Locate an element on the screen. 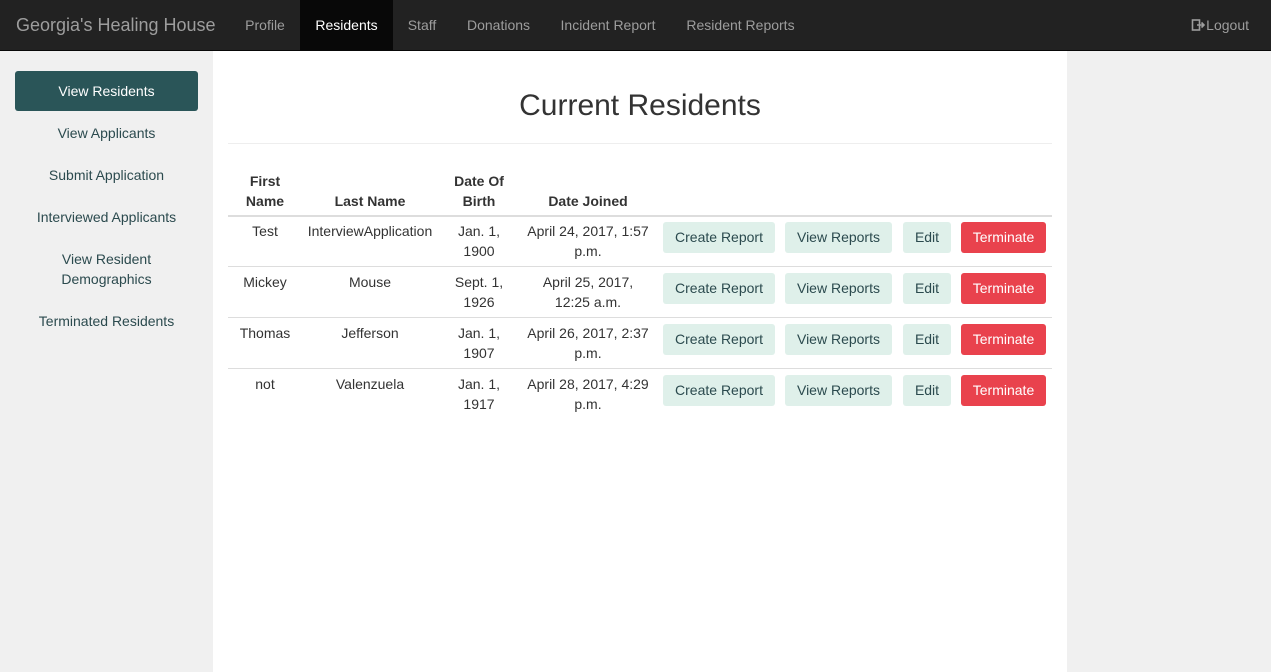  brand-link: Georgia's Healing House is located at coordinates (116, 25).